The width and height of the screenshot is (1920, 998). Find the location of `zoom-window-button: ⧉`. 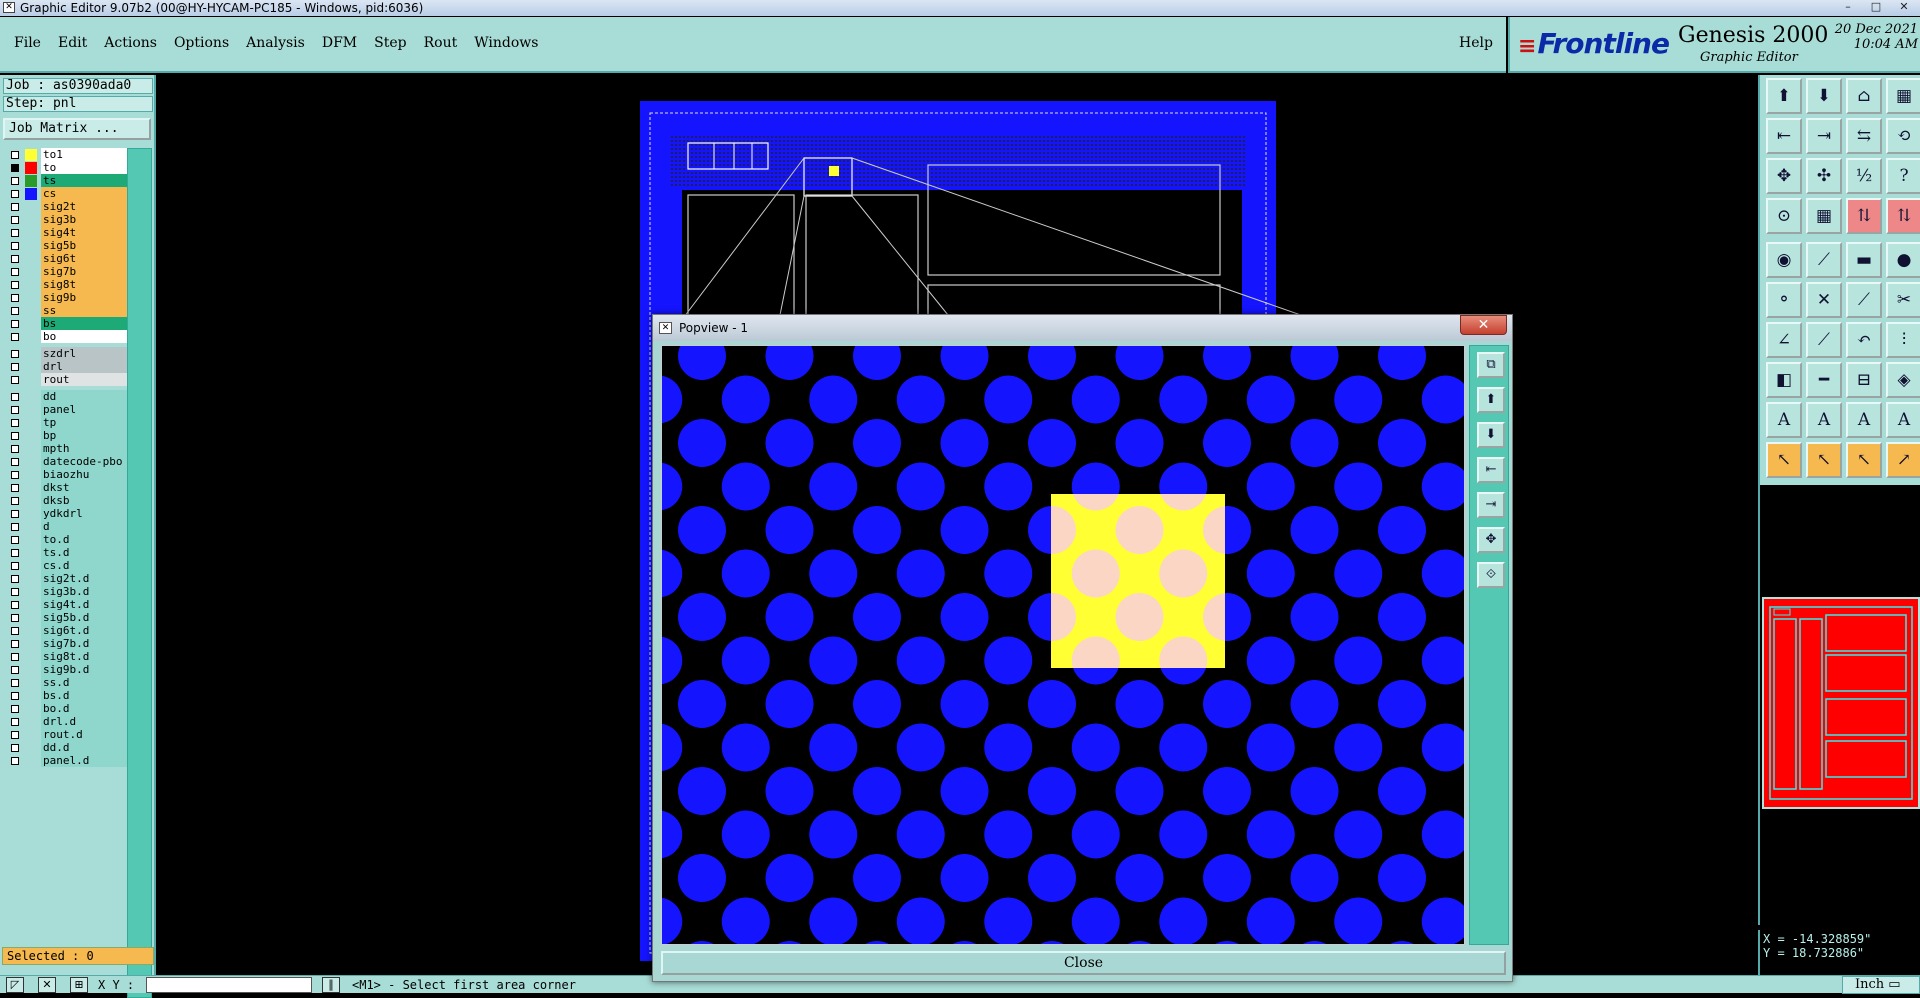

zoom-window-button: ⧉ is located at coordinates (1491, 365).